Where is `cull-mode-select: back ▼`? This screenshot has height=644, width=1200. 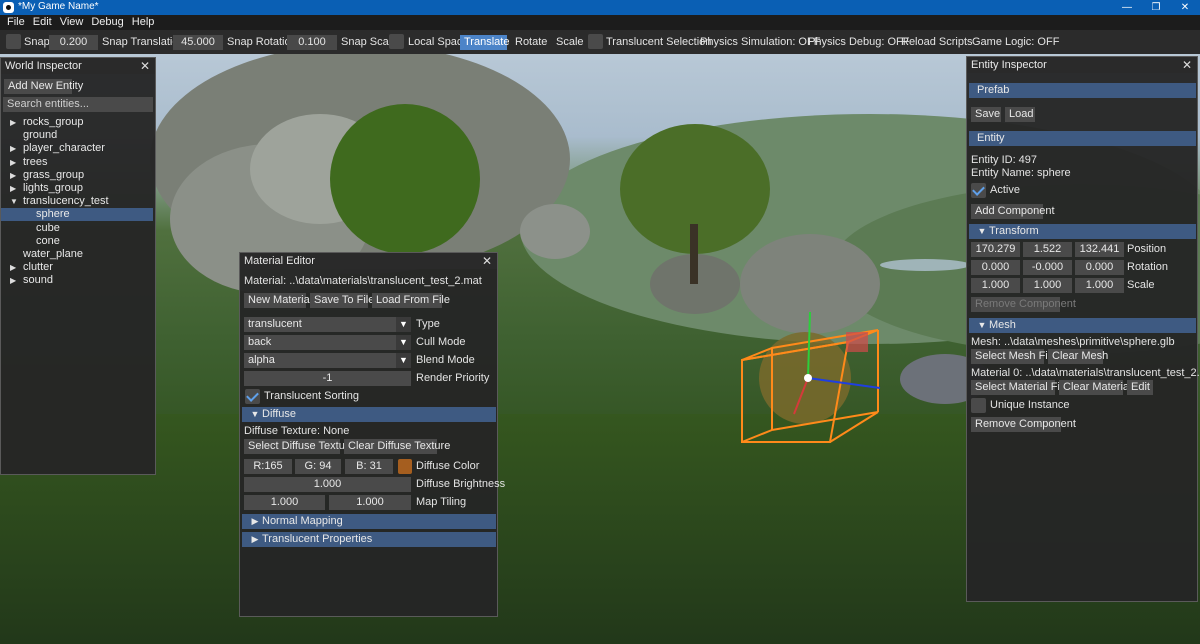
cull-mode-select: back ▼ is located at coordinates (327, 342).